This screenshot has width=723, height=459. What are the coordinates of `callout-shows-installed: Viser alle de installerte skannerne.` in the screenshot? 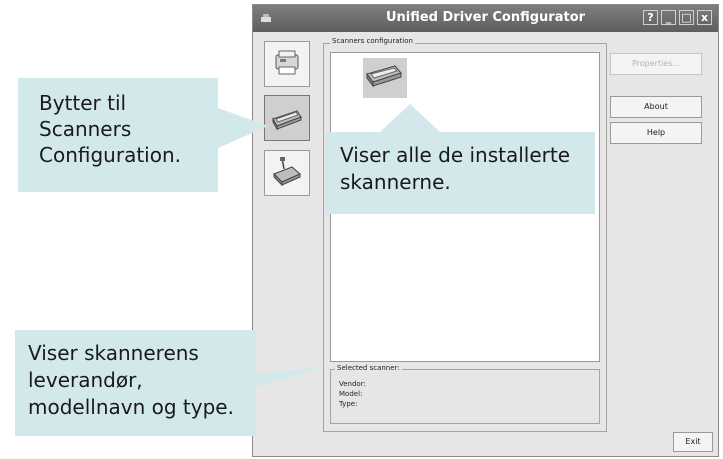 It's located at (460, 173).